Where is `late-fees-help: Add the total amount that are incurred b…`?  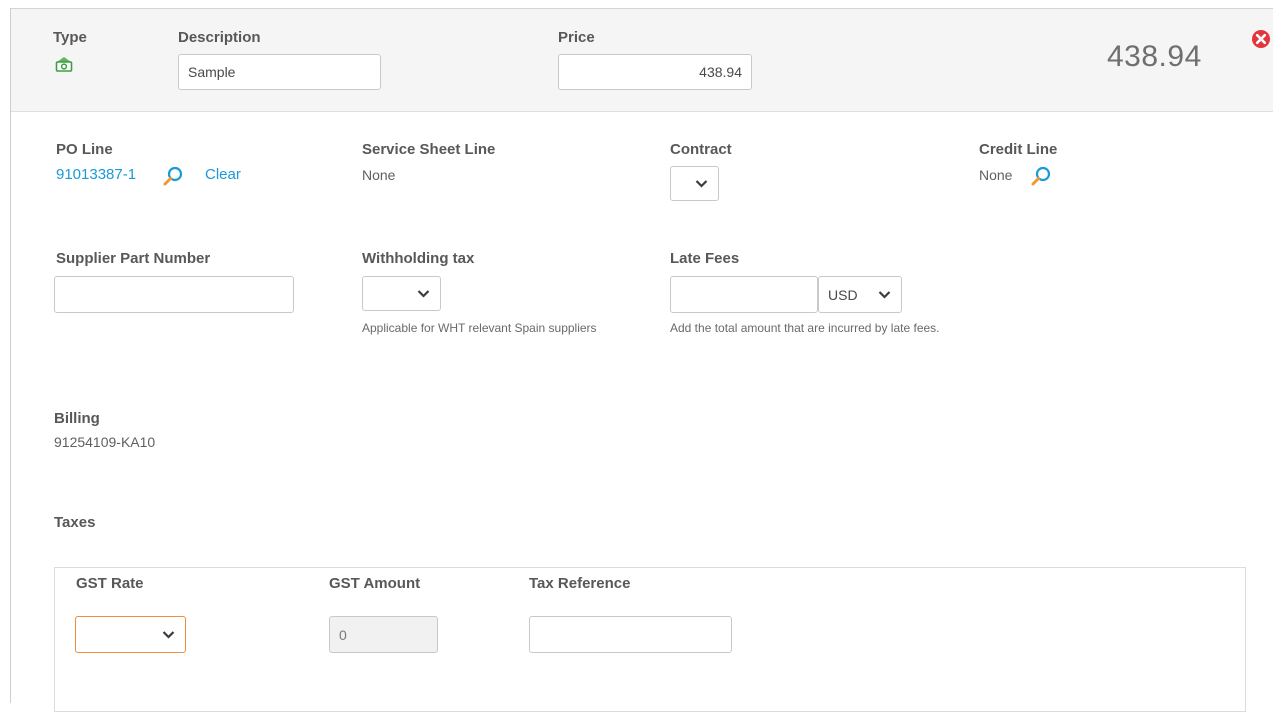
late-fees-help: Add the total amount that are incurred b… is located at coordinates (805, 328).